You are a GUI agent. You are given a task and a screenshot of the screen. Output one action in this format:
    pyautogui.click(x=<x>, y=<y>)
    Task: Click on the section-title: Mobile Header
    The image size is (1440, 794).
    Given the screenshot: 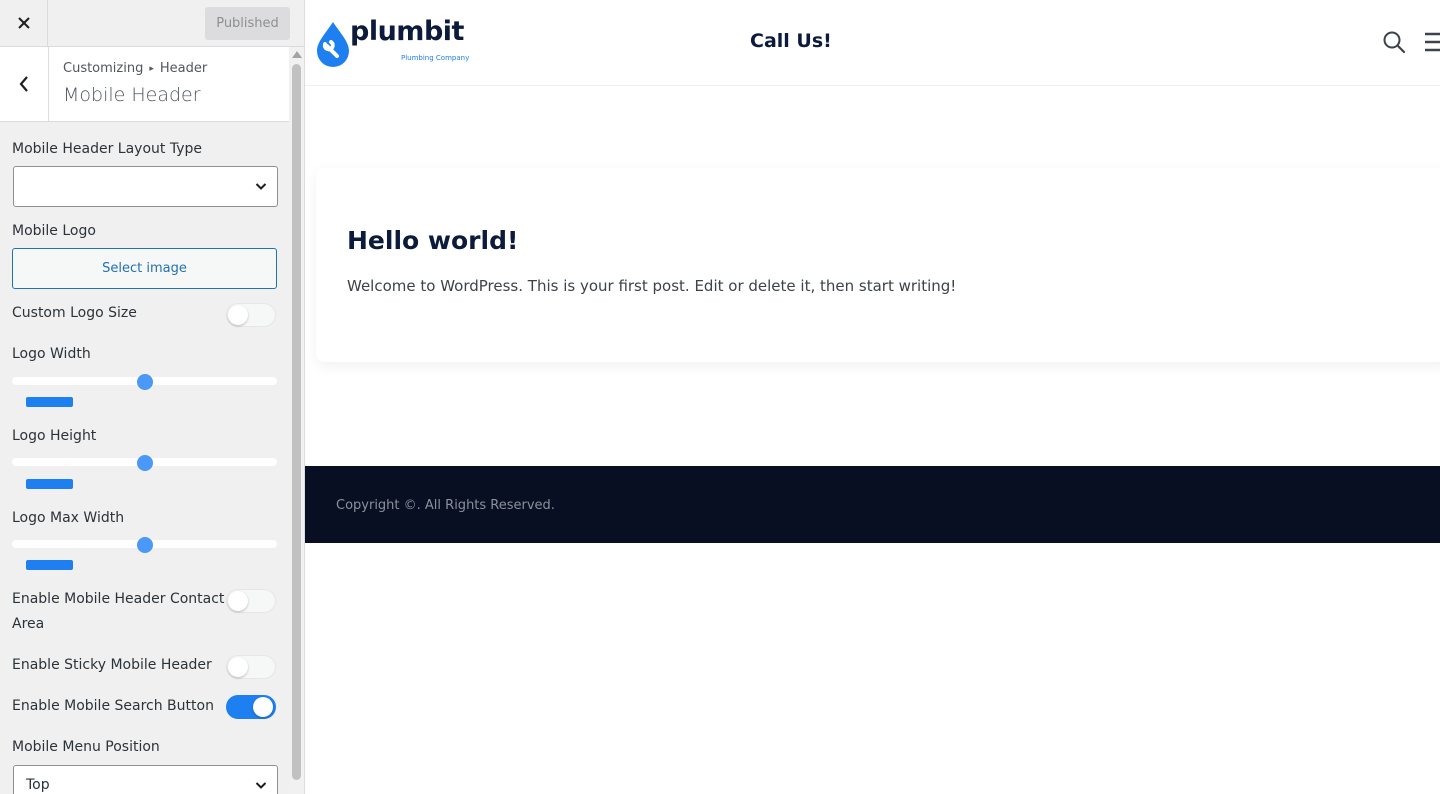 What is the action you would take?
    pyautogui.click(x=132, y=95)
    